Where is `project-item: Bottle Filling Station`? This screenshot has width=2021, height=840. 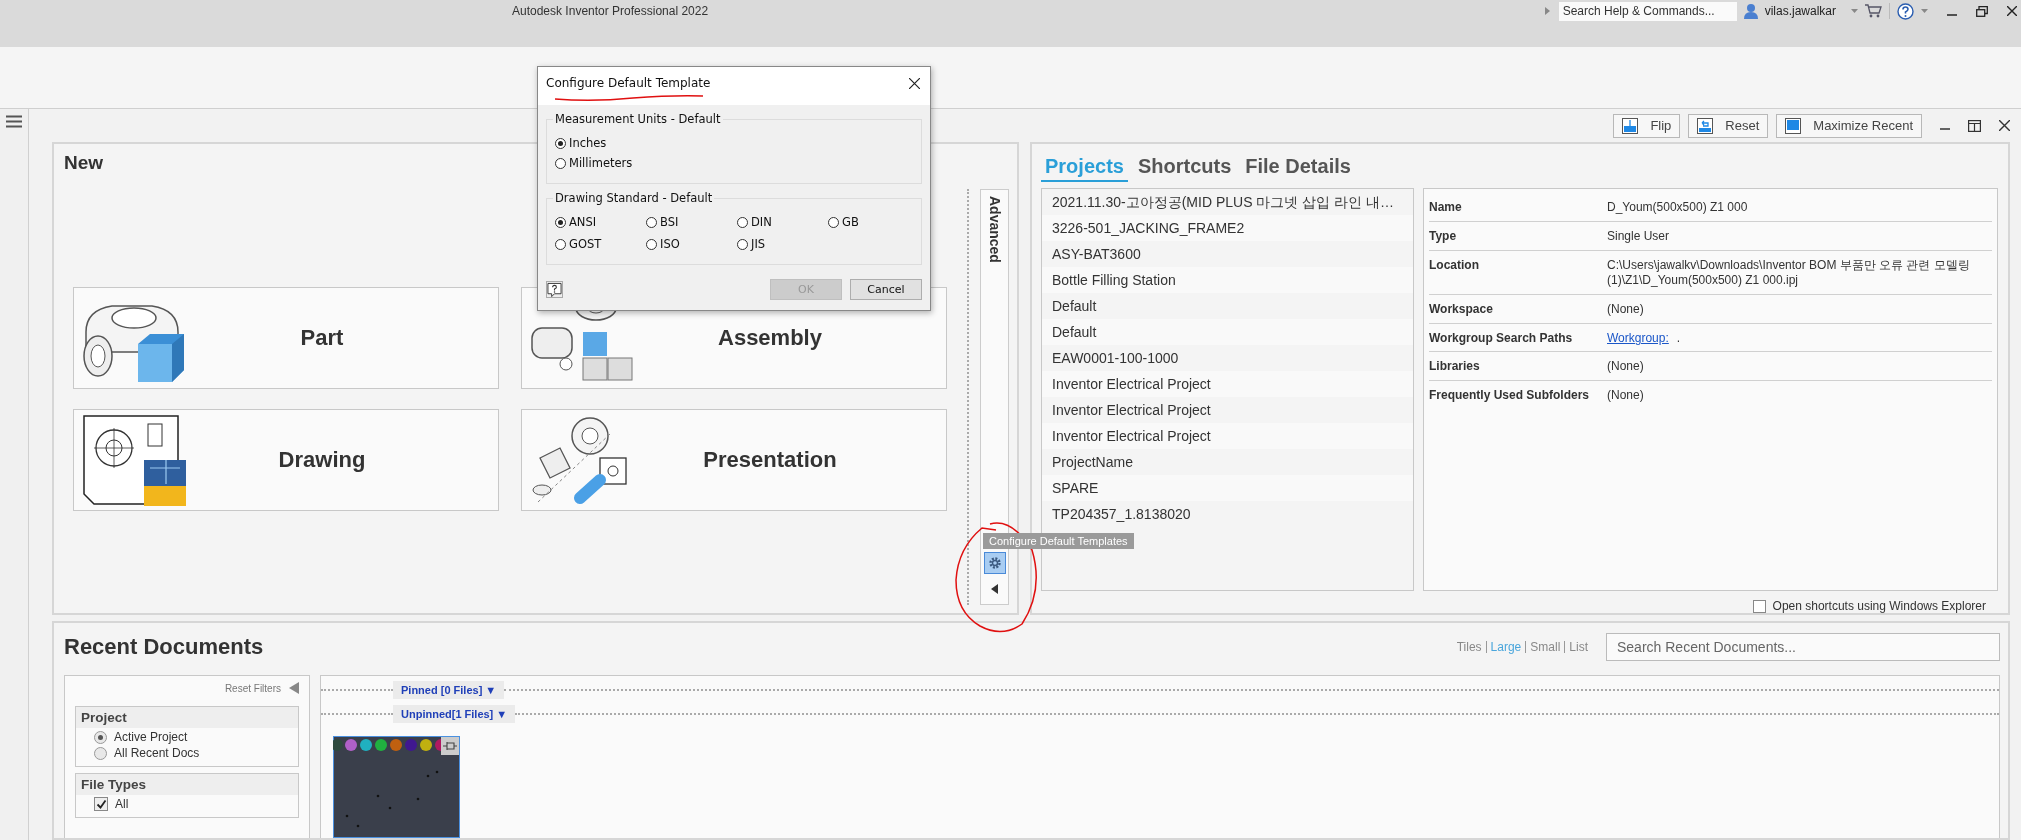
project-item: Bottle Filling Station is located at coordinates (1227, 280).